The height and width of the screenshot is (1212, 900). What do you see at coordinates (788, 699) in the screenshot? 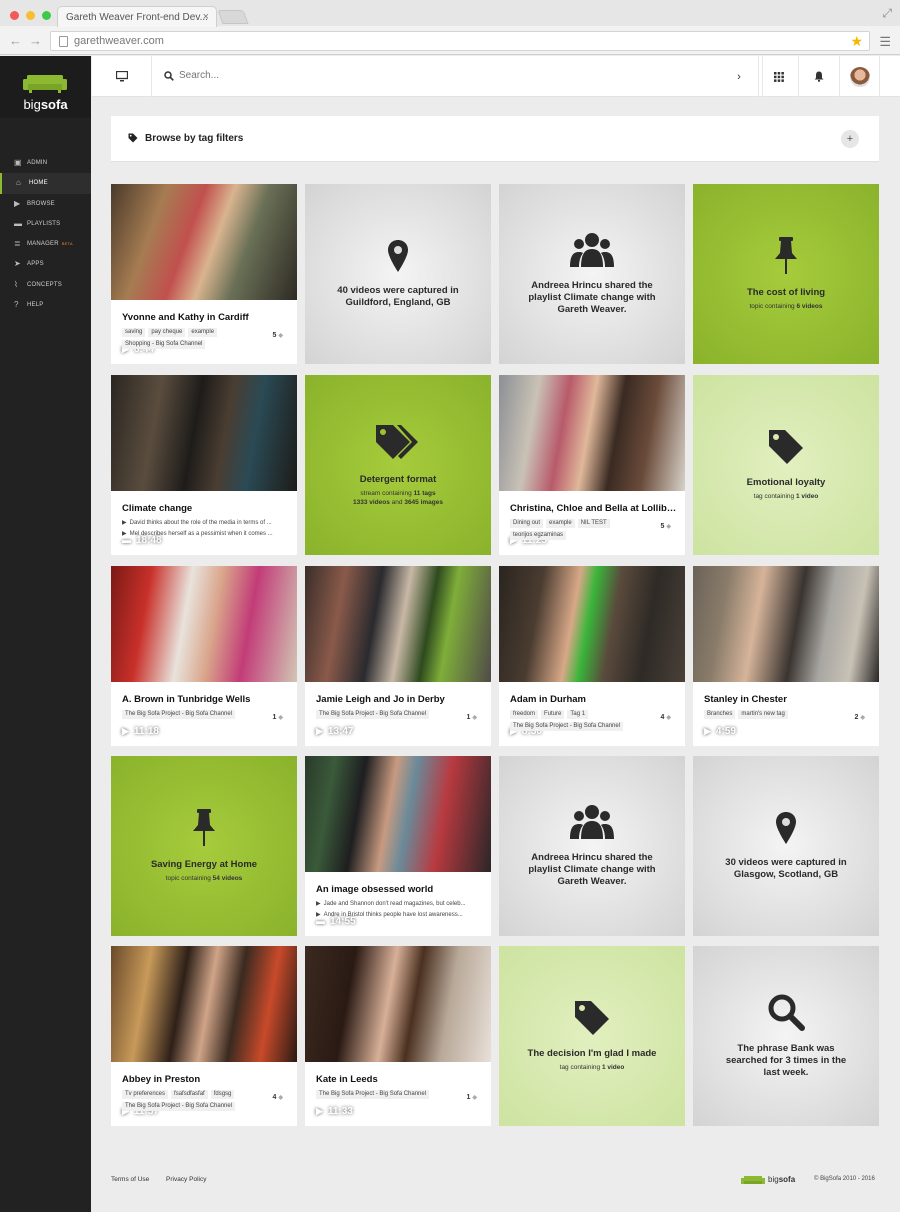
I see `video-title: Stanley in Chester` at bounding box center [788, 699].